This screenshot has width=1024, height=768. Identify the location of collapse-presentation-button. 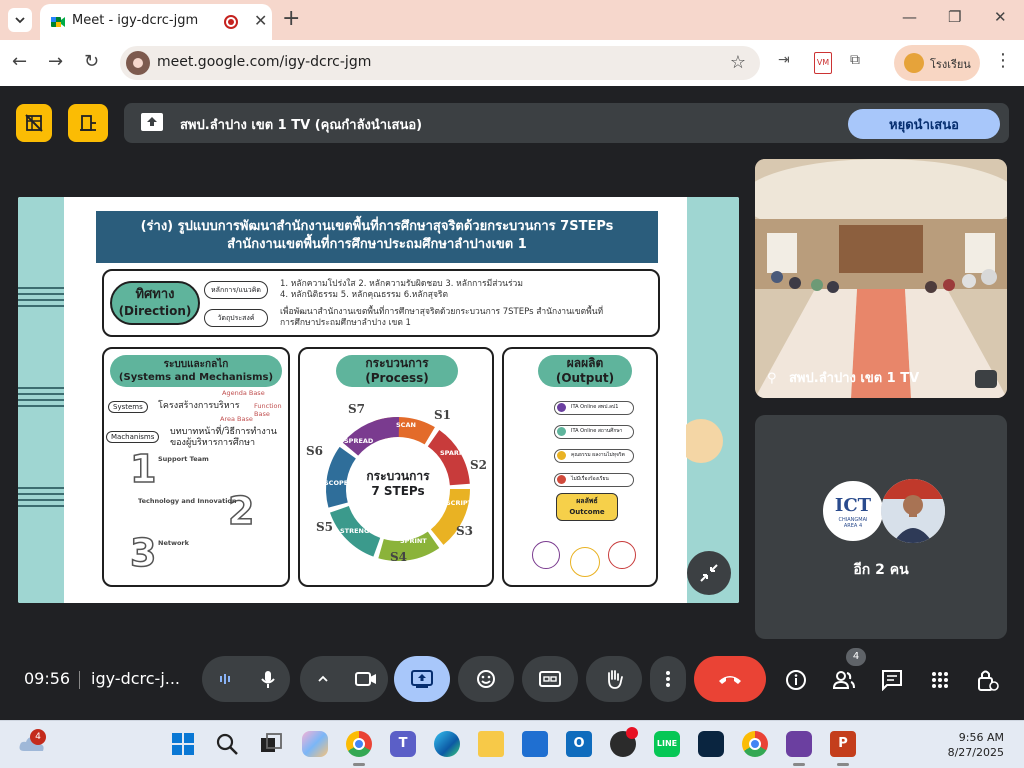
(709, 573).